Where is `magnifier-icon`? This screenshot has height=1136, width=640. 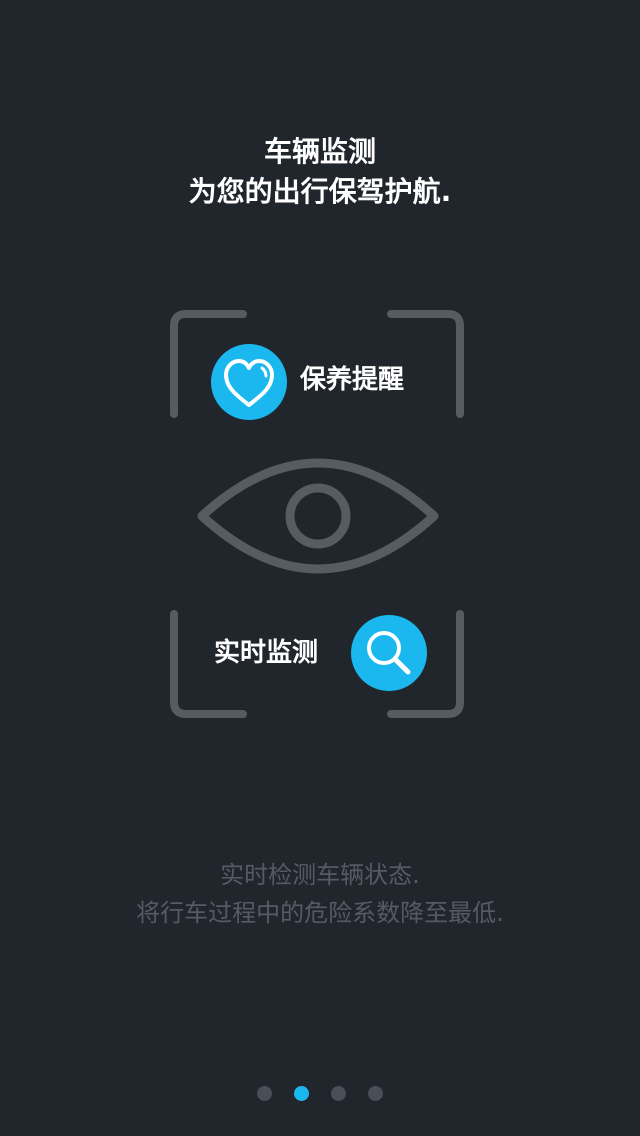 magnifier-icon is located at coordinates (389, 653).